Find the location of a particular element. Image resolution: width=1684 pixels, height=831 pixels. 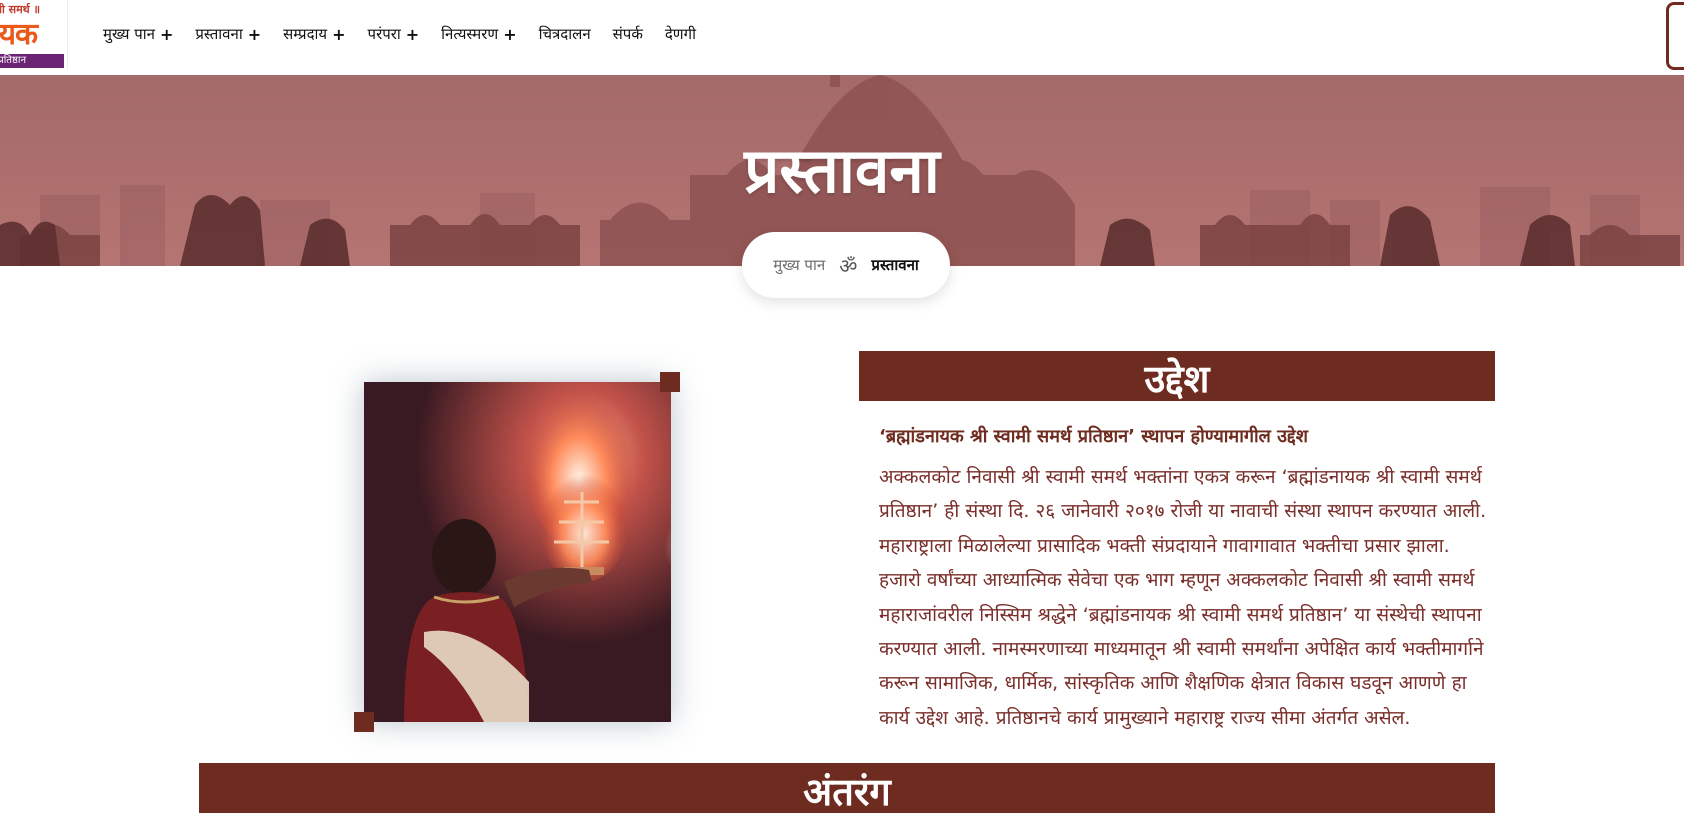

om-icon: ॐ is located at coordinates (848, 265).